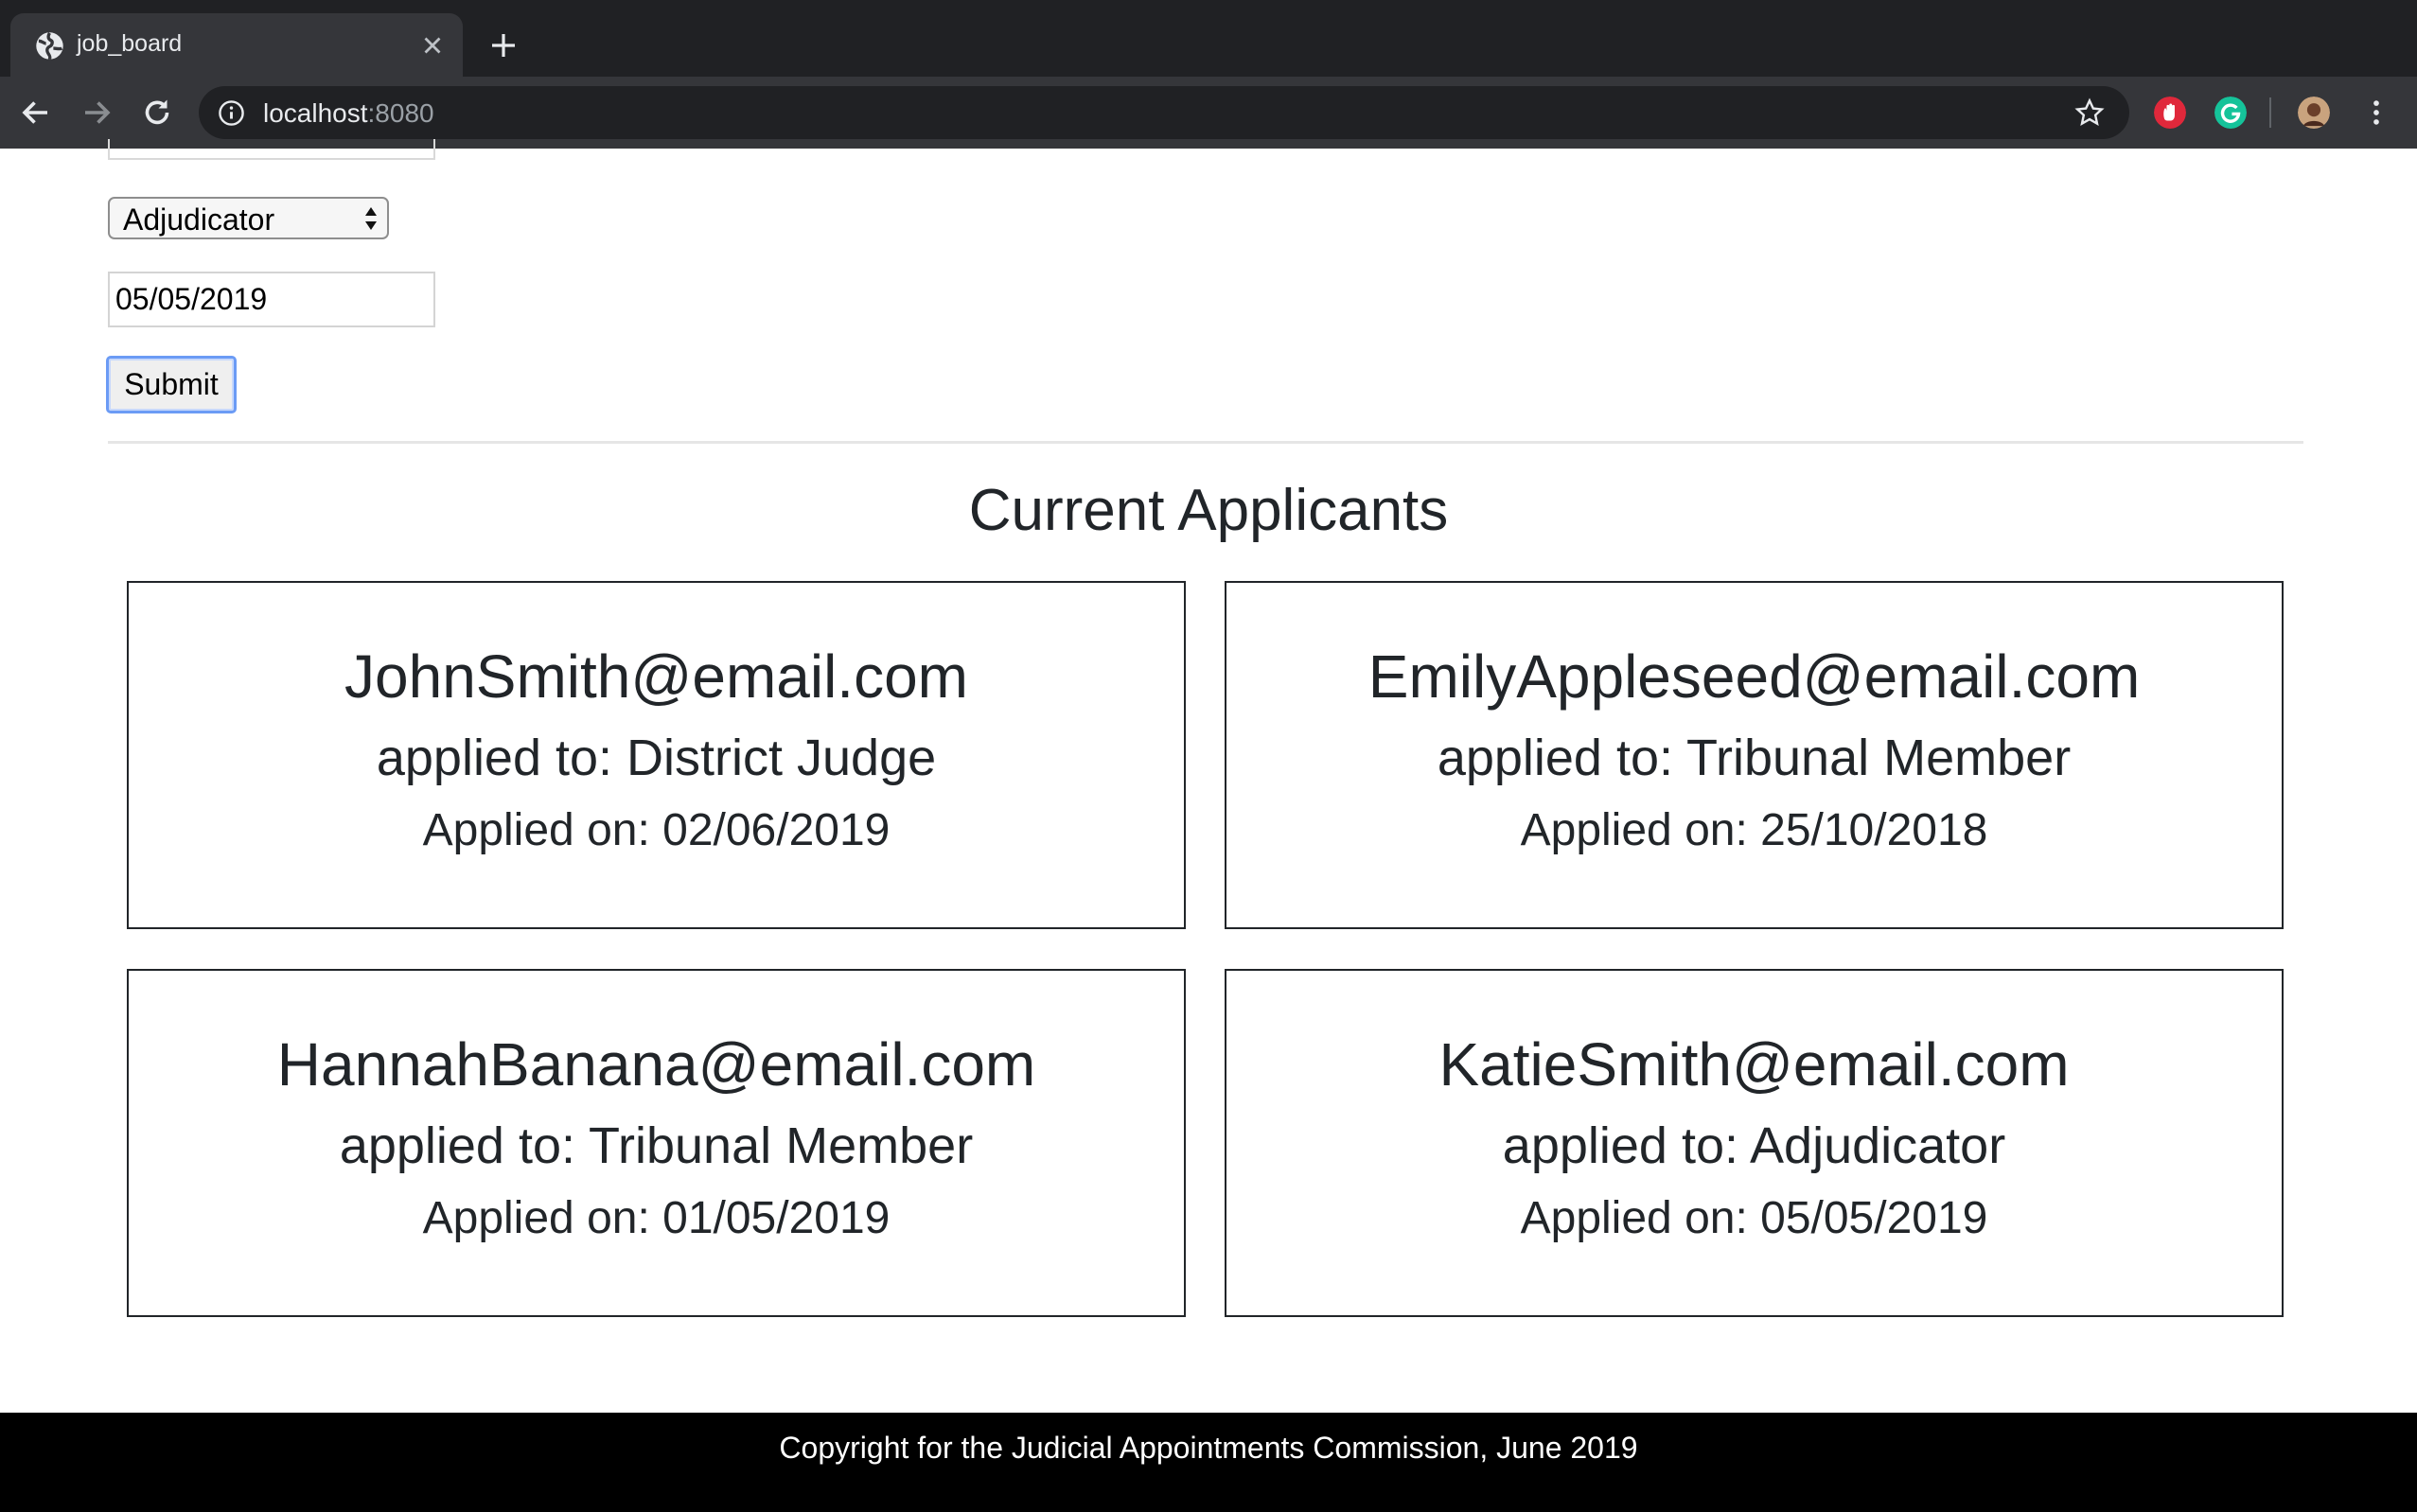 The height and width of the screenshot is (1512, 2417). Describe the element at coordinates (271, 299) in the screenshot. I see `date-field` at that location.